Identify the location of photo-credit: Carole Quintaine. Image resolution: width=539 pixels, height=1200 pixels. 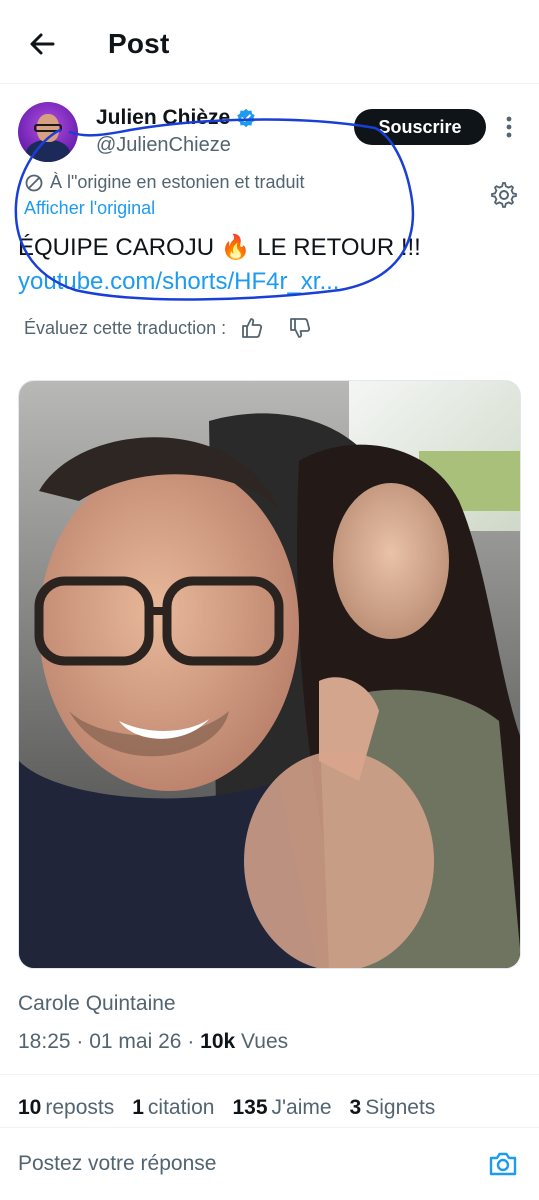
(97, 1004).